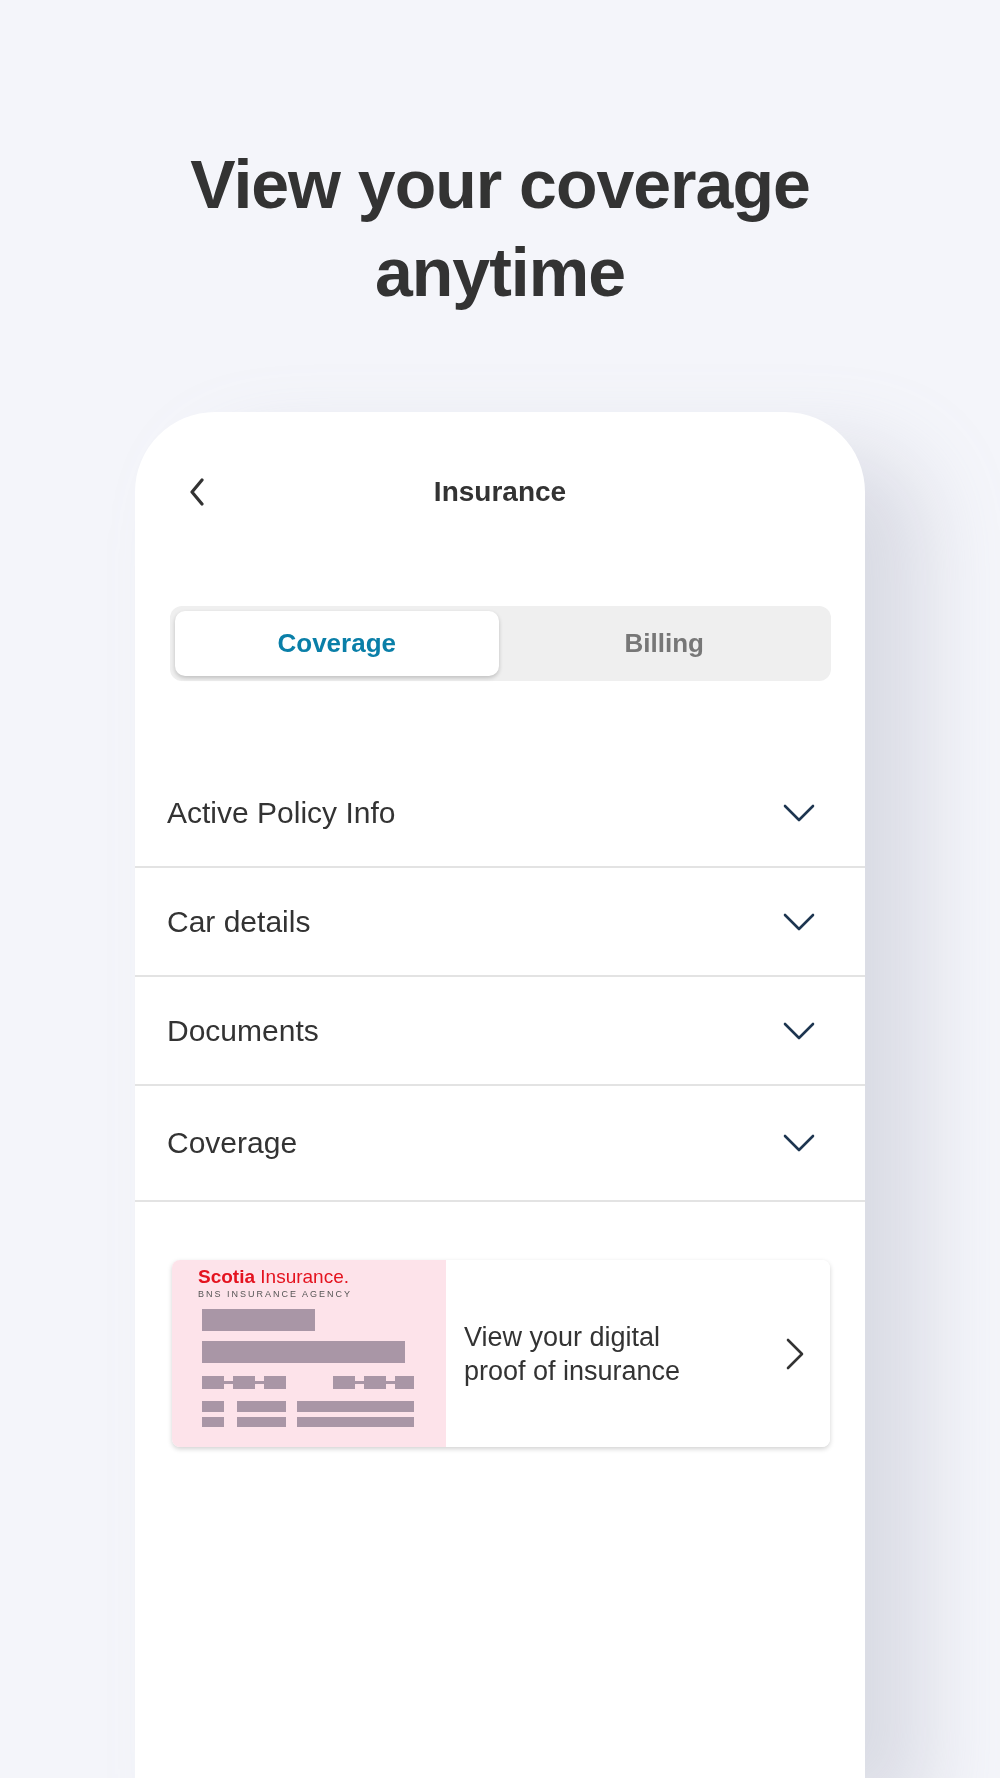 The width and height of the screenshot is (1000, 1778). Describe the element at coordinates (795, 1353) in the screenshot. I see `chevron-right-icon` at that location.